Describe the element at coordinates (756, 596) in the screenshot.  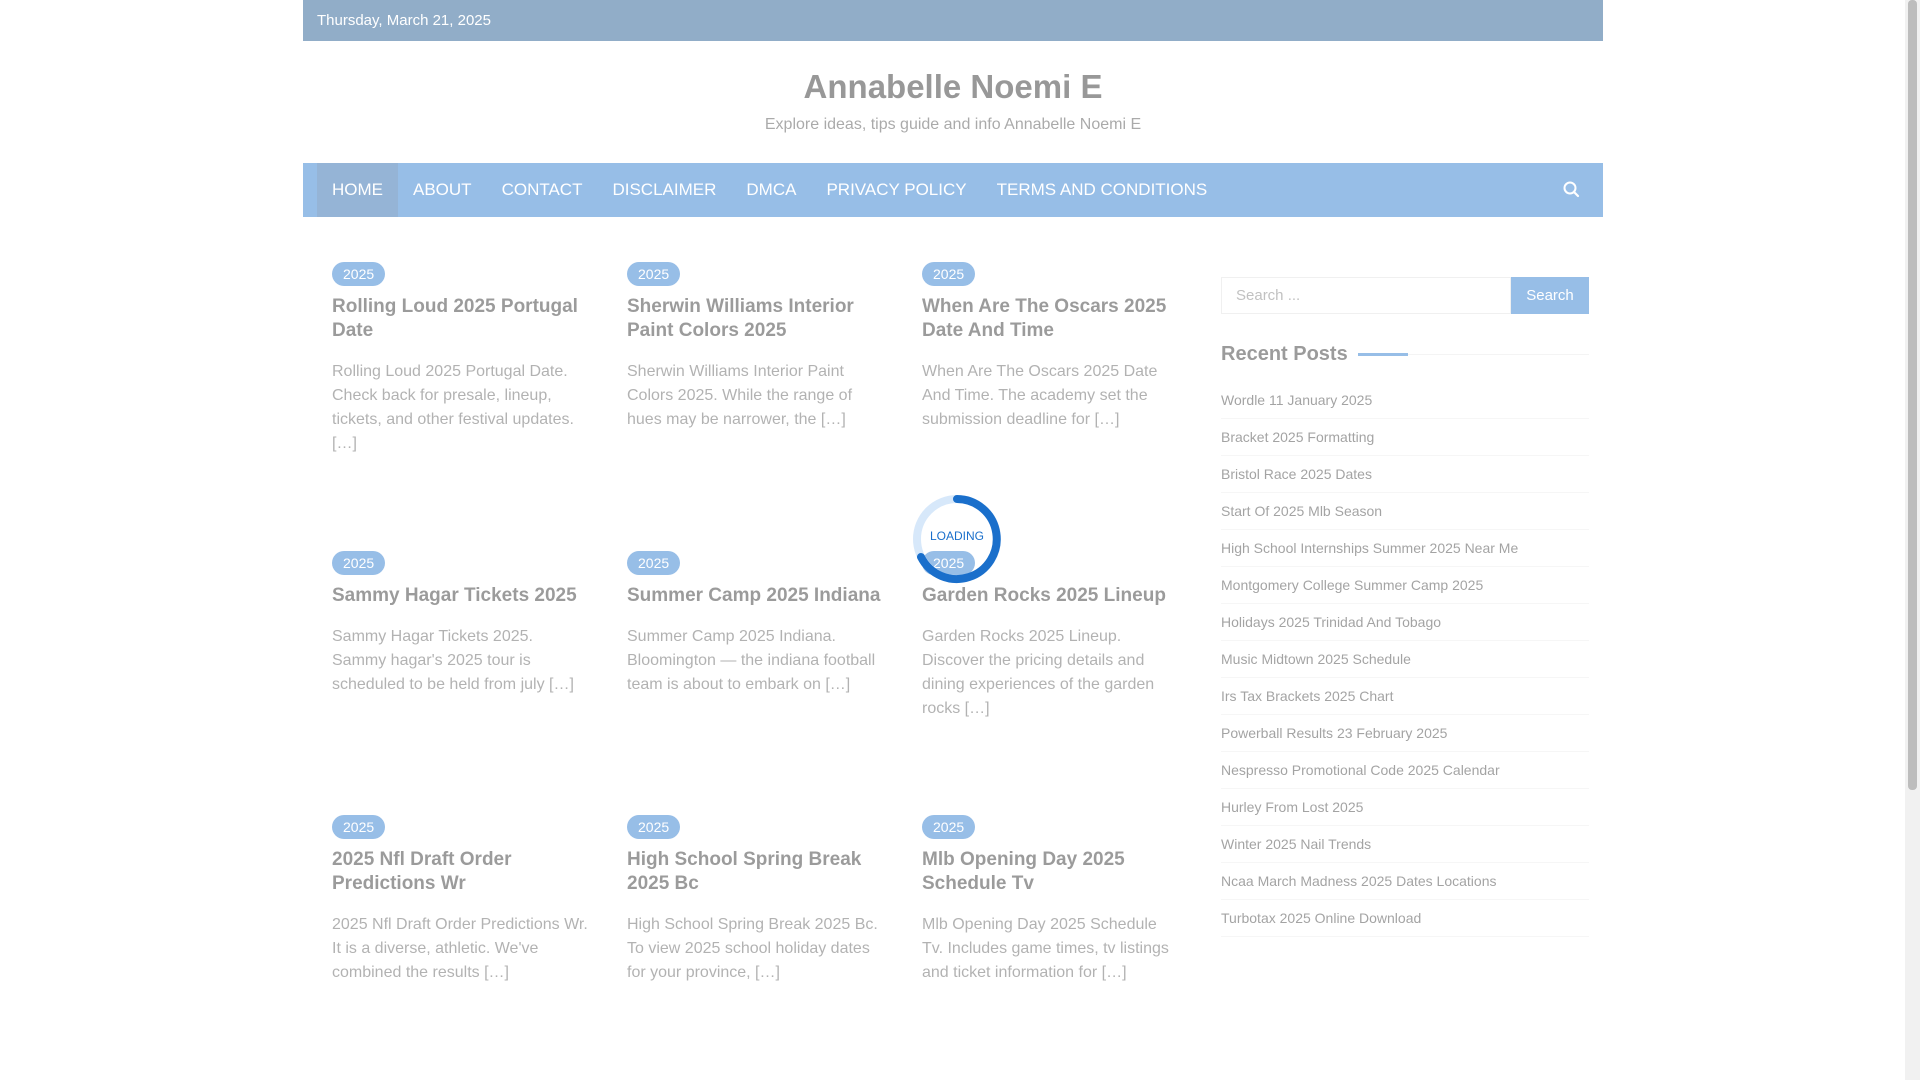
I see `post-title: Summer Camp 2025 Indiana` at that location.